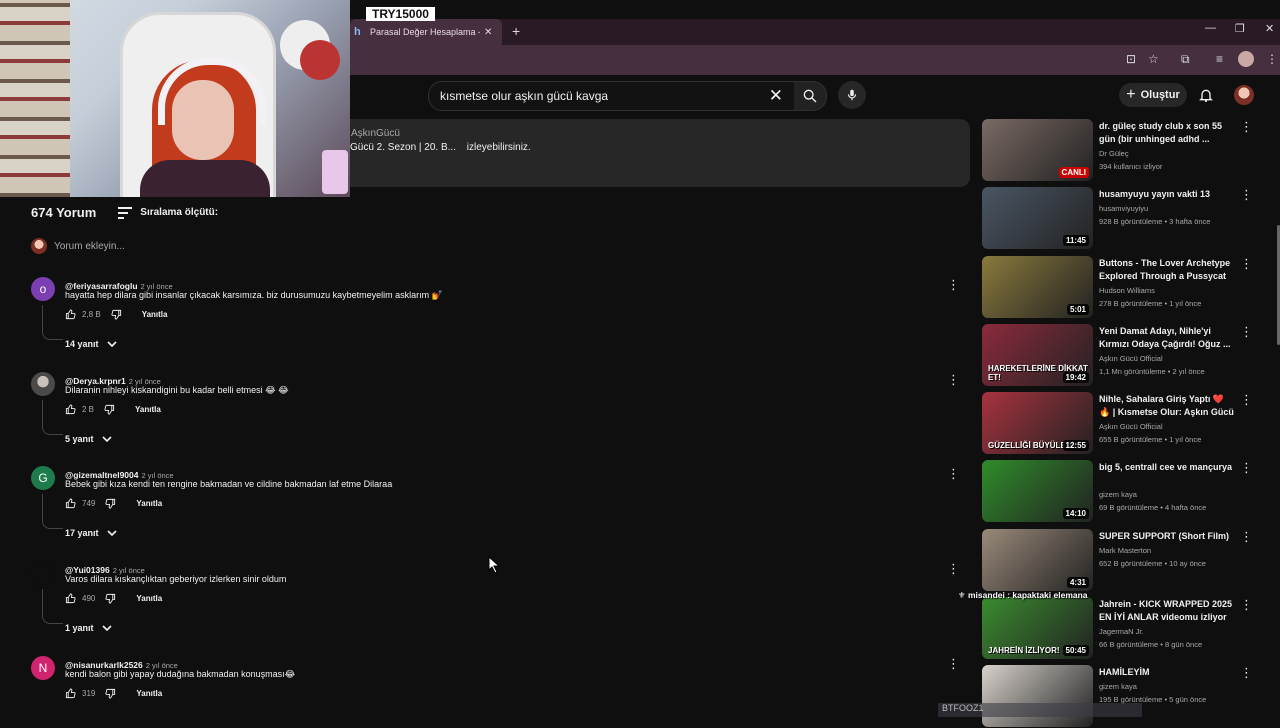 This screenshot has width=1280, height=728. Describe the element at coordinates (168, 212) in the screenshot. I see `sort-button: Sıralama ölçütü:` at that location.